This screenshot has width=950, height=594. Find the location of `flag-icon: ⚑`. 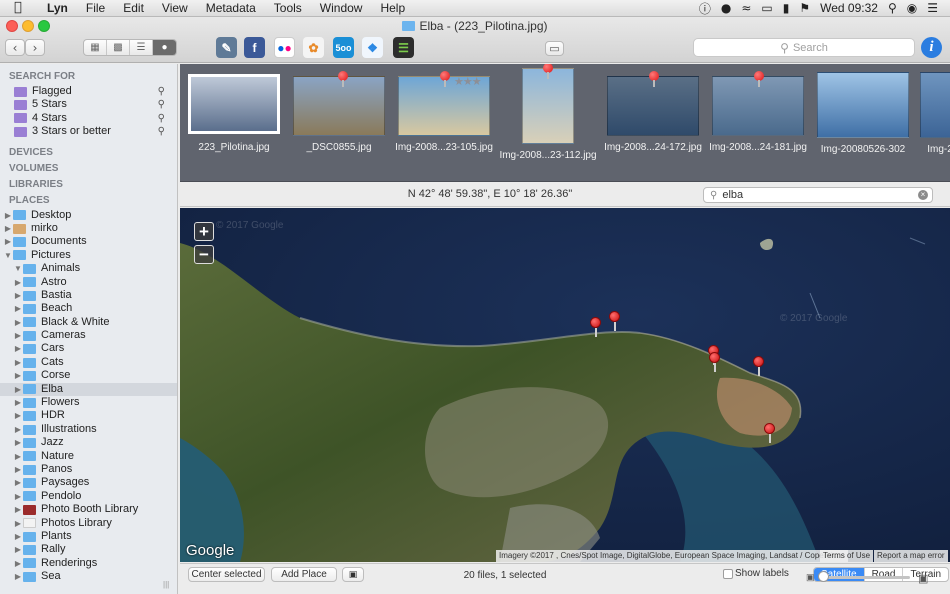

flag-icon: ⚑ is located at coordinates (804, 8).